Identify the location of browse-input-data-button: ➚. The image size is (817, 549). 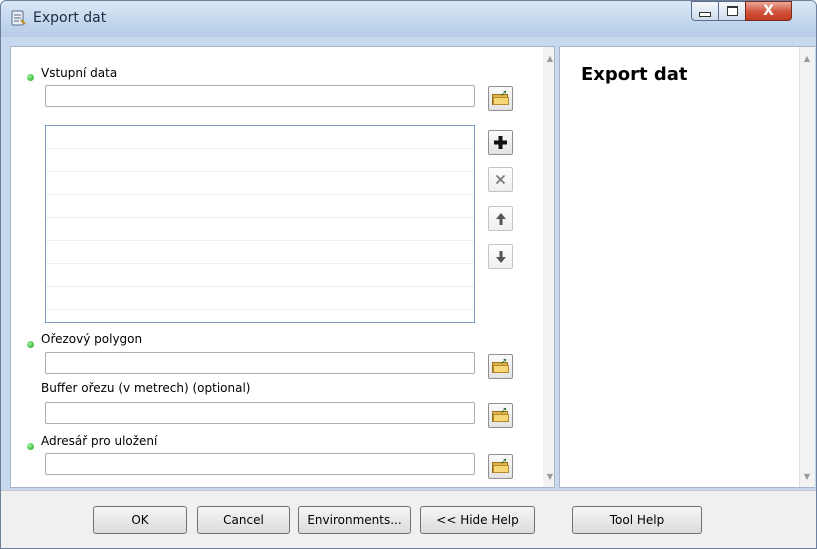
(500, 98).